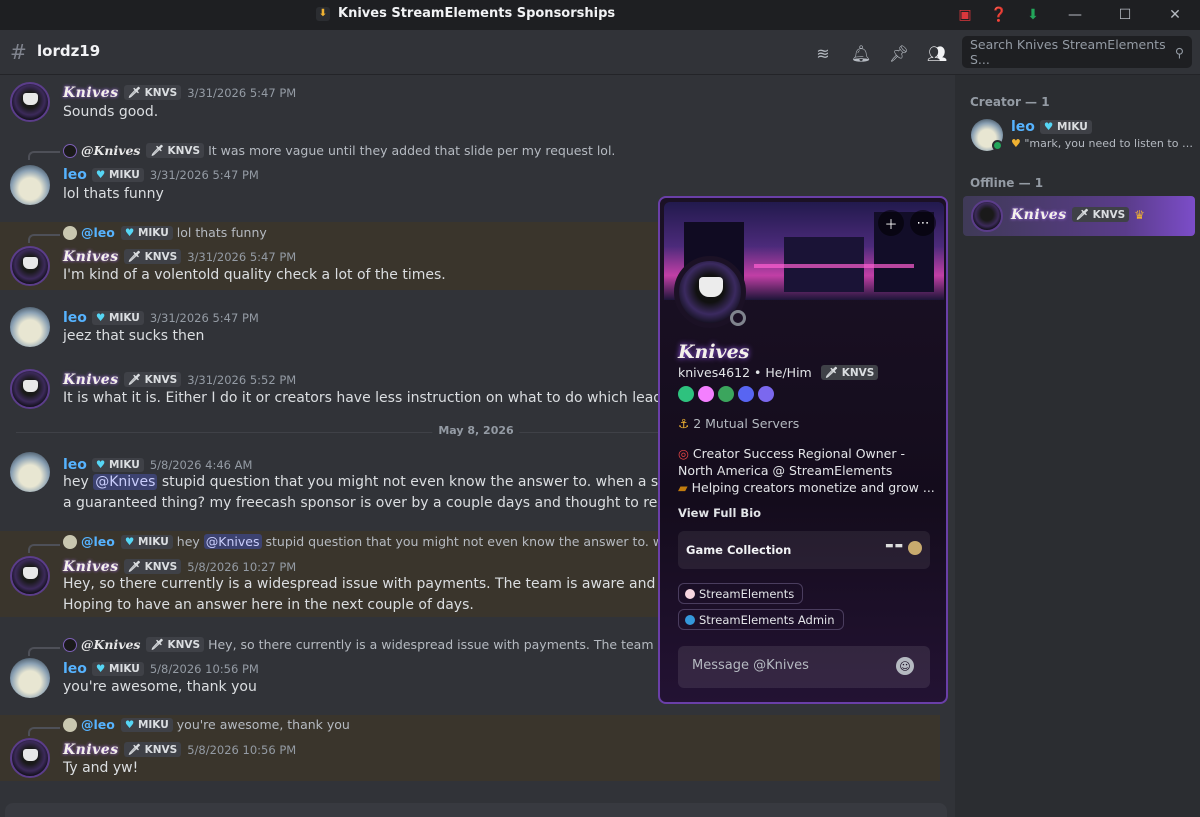 The width and height of the screenshot is (1200, 817). I want to click on minimize-icon: —, so click(1075, 15).